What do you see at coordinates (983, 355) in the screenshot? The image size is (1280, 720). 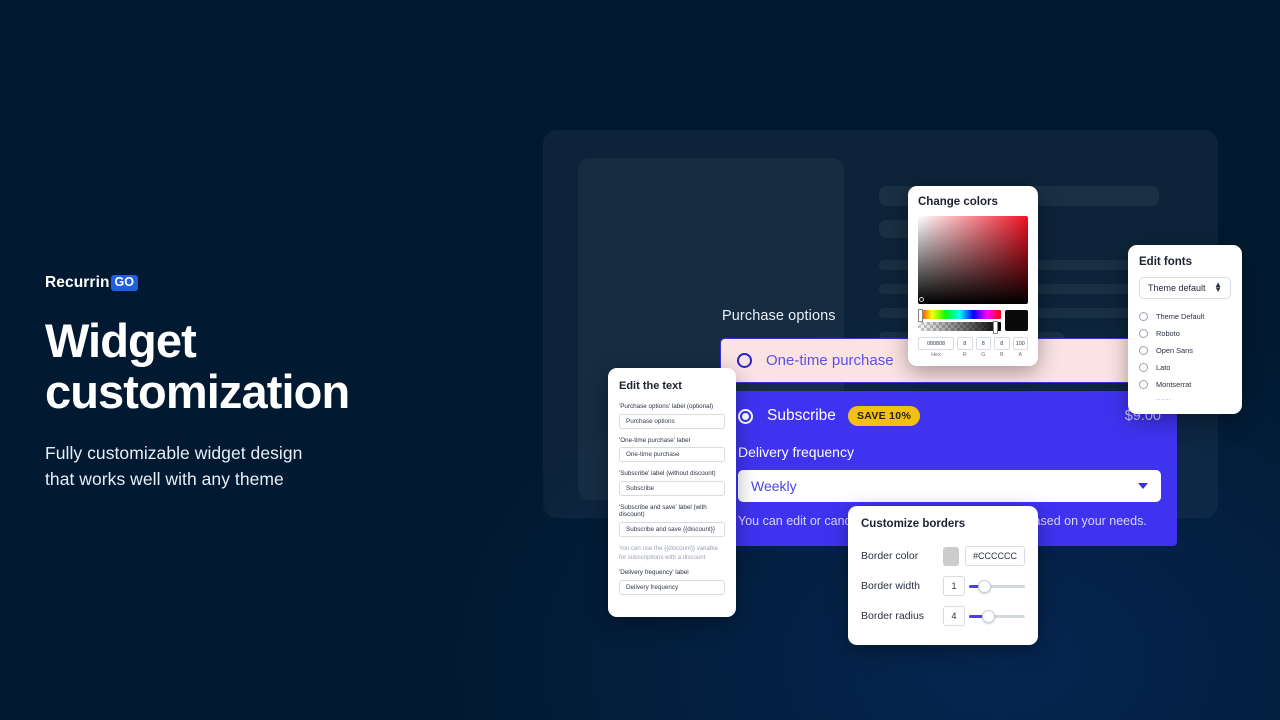 I see `green-field-label: G` at bounding box center [983, 355].